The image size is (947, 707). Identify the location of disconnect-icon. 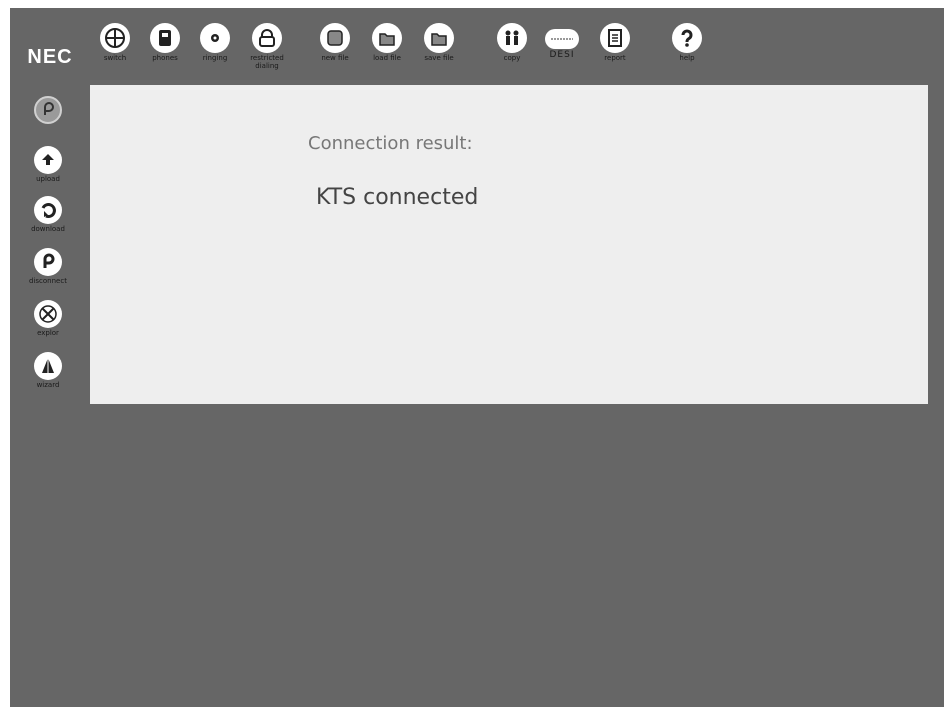
(48, 262).